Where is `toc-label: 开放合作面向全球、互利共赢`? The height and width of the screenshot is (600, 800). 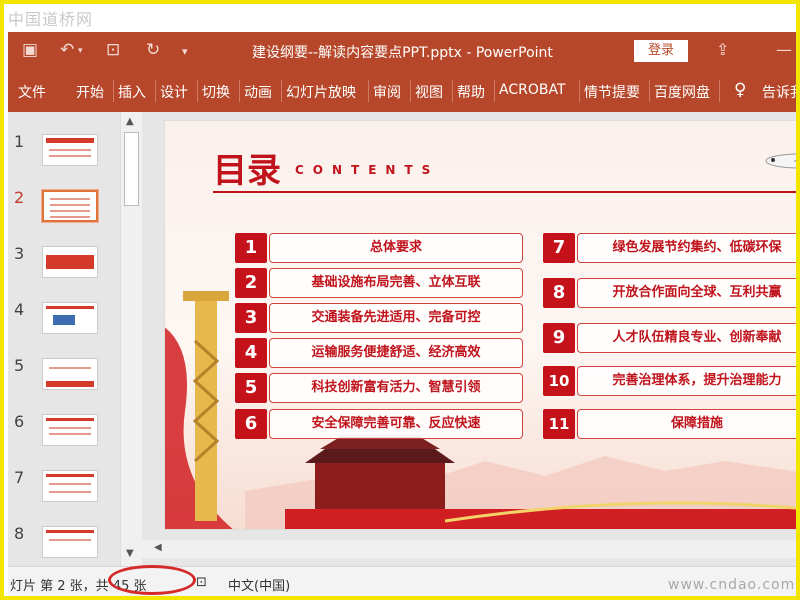
toc-label: 开放合作面向全球、互利共赢 is located at coordinates (686, 293).